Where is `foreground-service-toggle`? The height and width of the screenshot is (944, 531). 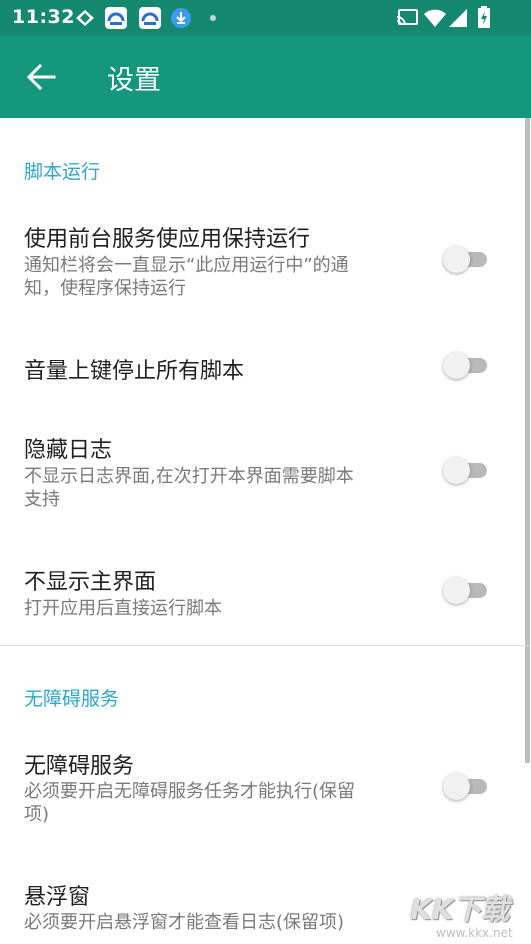 foreground-service-toggle is located at coordinates (467, 259).